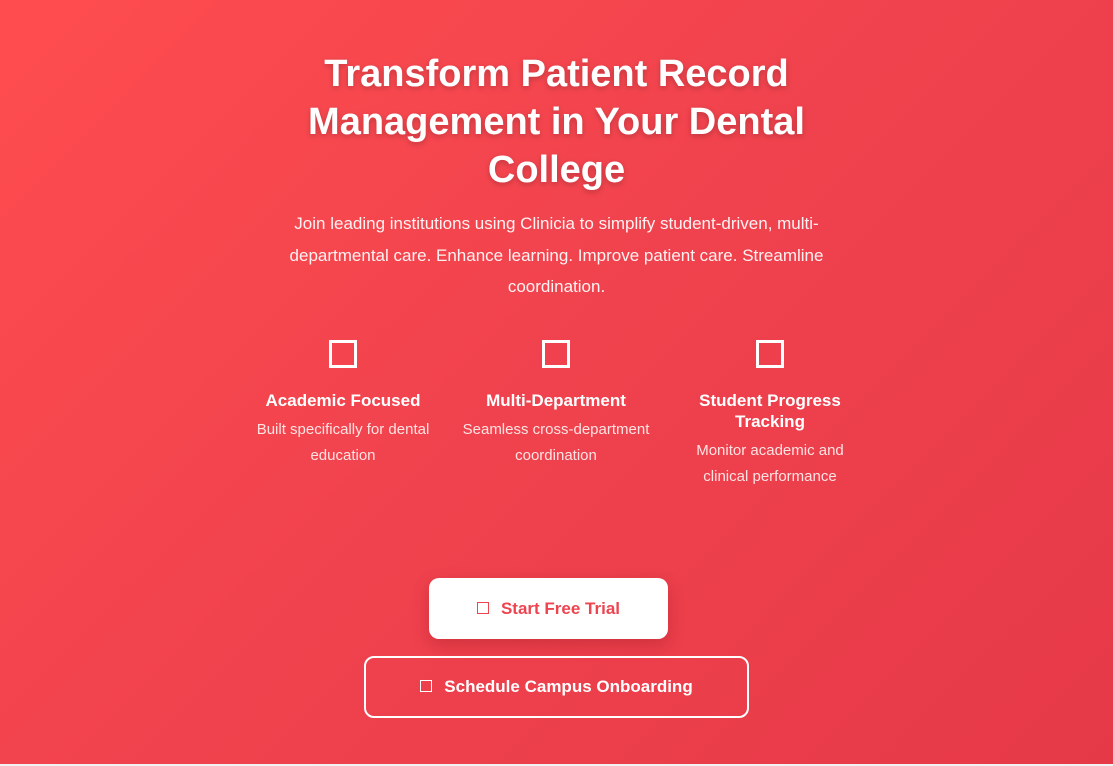 This screenshot has width=1113, height=766. Describe the element at coordinates (556, 400) in the screenshot. I see `feature-title: Multi-Department` at that location.